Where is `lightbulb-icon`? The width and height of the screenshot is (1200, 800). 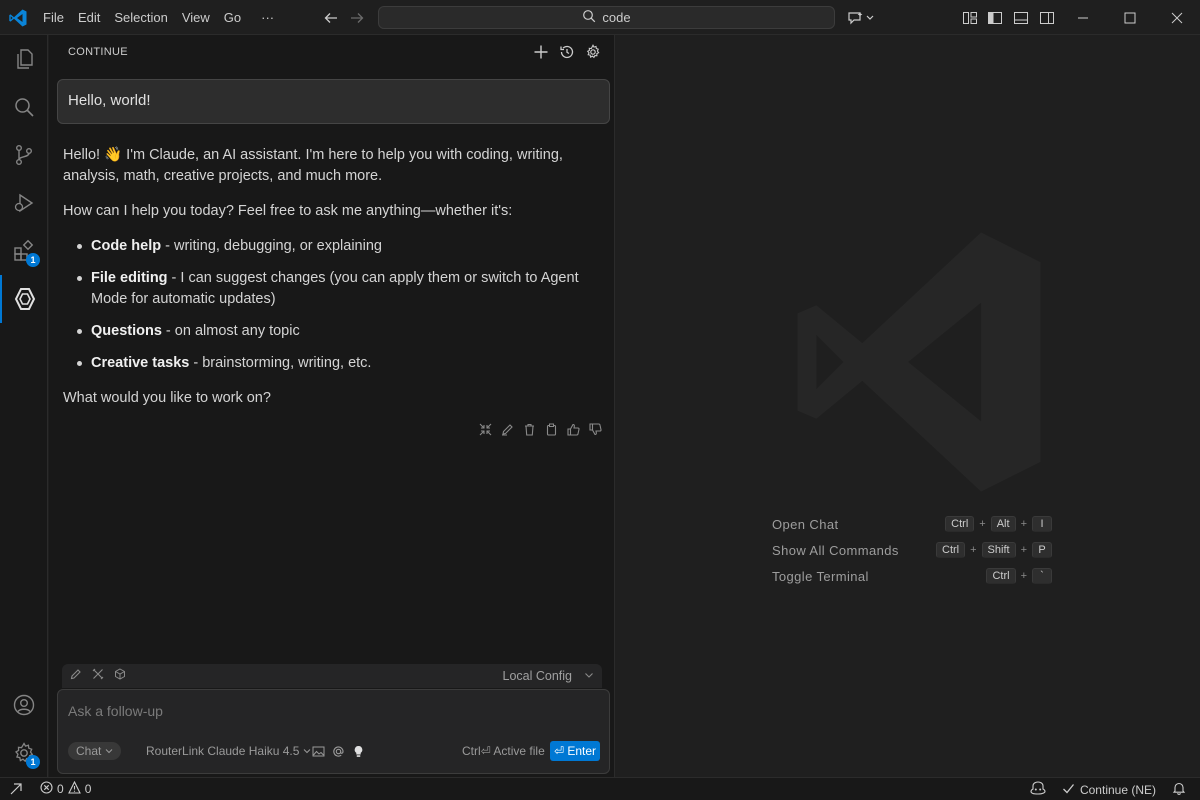 lightbulb-icon is located at coordinates (358, 751).